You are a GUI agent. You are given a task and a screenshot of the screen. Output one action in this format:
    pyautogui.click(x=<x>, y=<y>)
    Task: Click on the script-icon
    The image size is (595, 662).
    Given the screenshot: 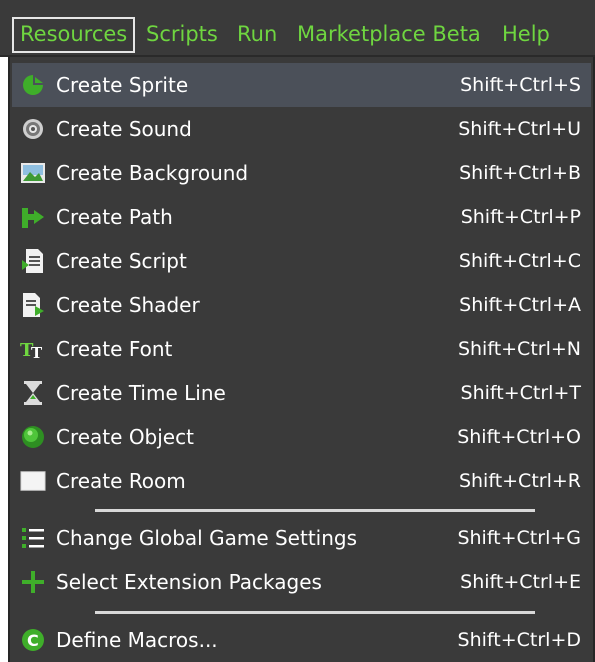 What is the action you would take?
    pyautogui.click(x=33, y=261)
    